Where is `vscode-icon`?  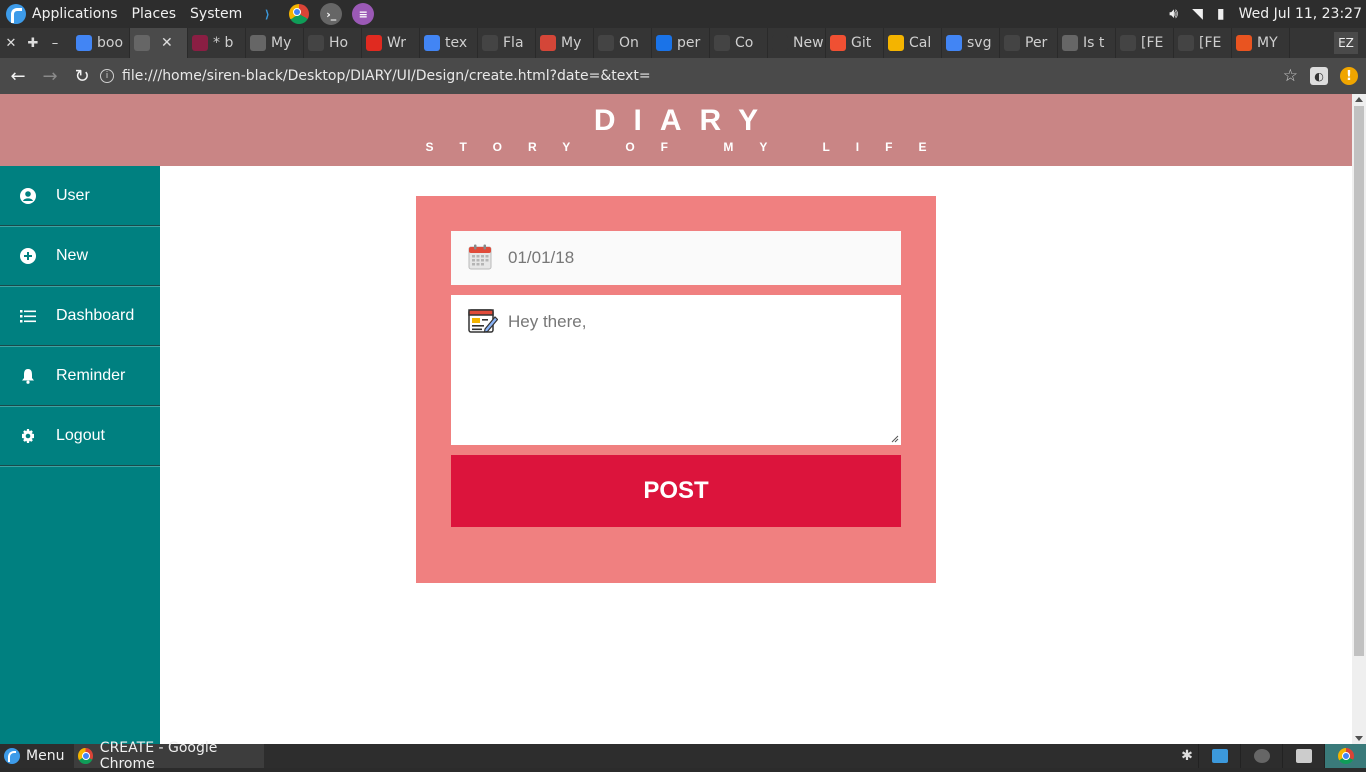 vscode-icon is located at coordinates (1219, 756).